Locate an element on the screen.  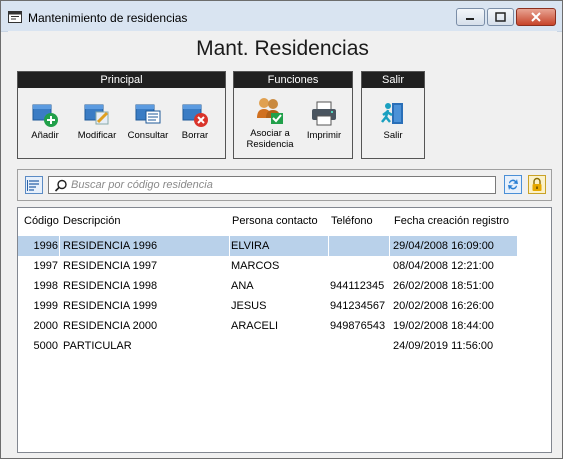
cell-persona-contacto: ELVIRA is located at coordinates (280, 246).